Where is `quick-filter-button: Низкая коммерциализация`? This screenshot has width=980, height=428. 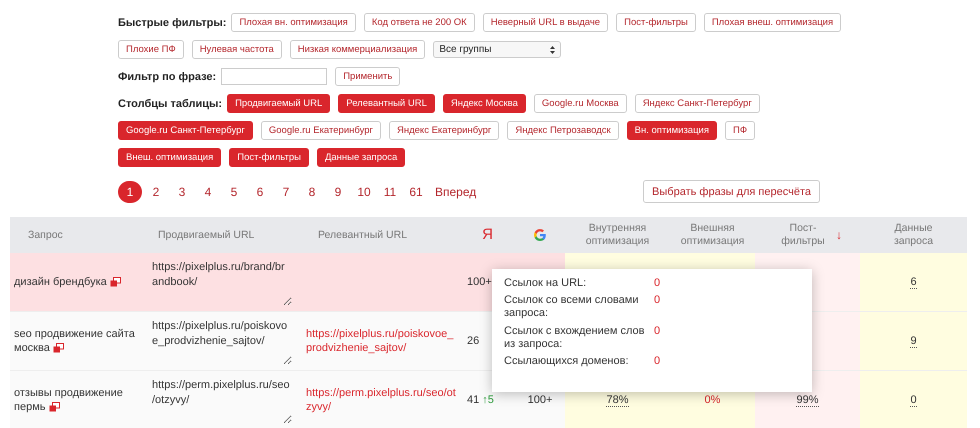
quick-filter-button: Низкая коммерциализация is located at coordinates (358, 49).